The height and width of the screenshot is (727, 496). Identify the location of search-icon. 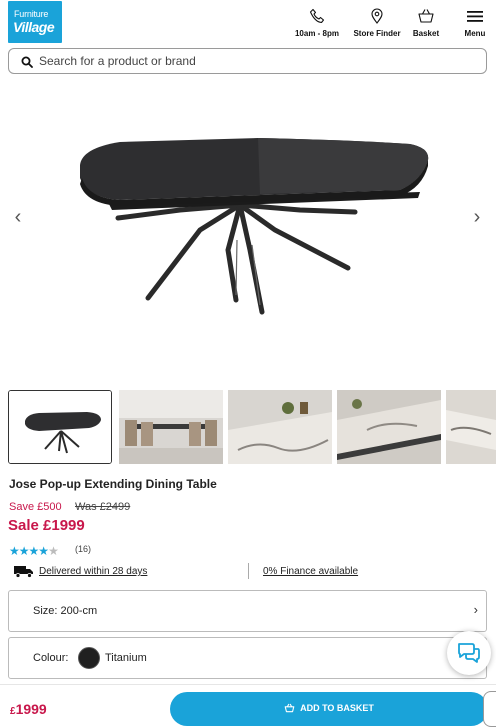
(27, 62).